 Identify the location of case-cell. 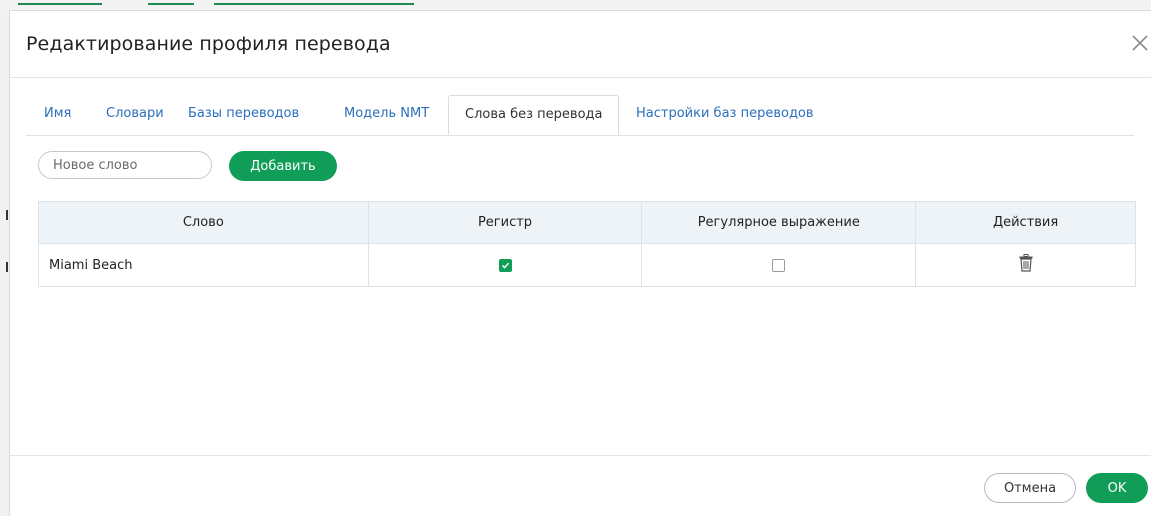
(505, 265).